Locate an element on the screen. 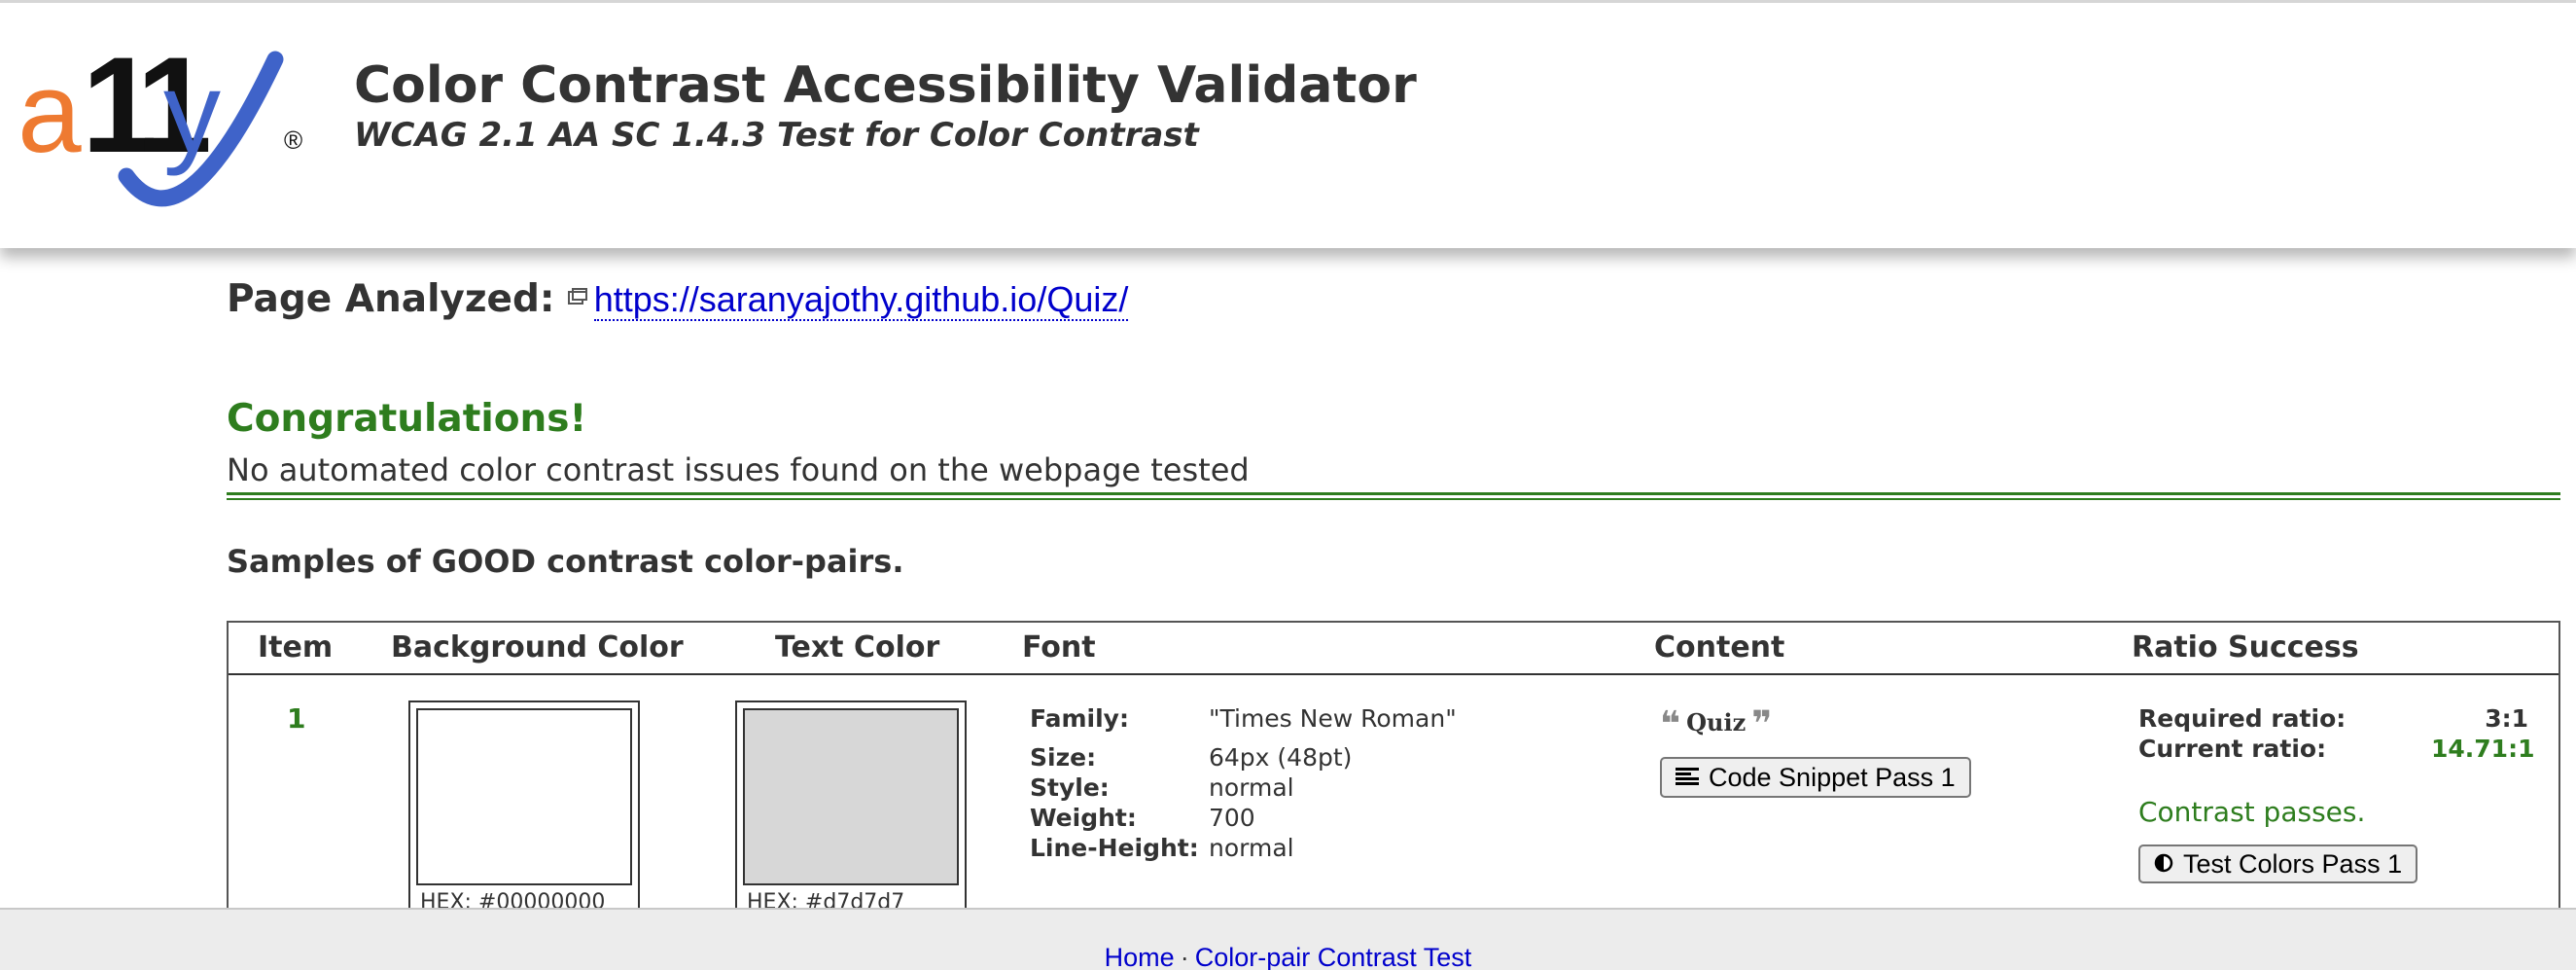  column-header-content: Content is located at coordinates (1720, 647).